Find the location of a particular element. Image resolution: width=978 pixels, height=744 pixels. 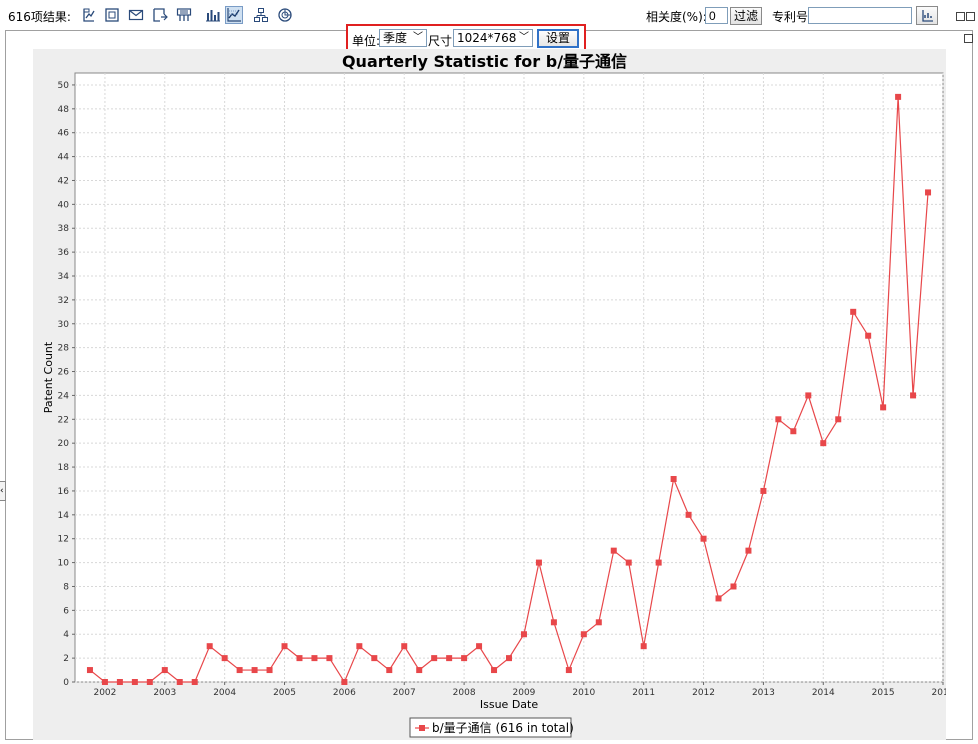

chart-title: Quarterly Statistic for b/量子通信 is located at coordinates (484, 61).